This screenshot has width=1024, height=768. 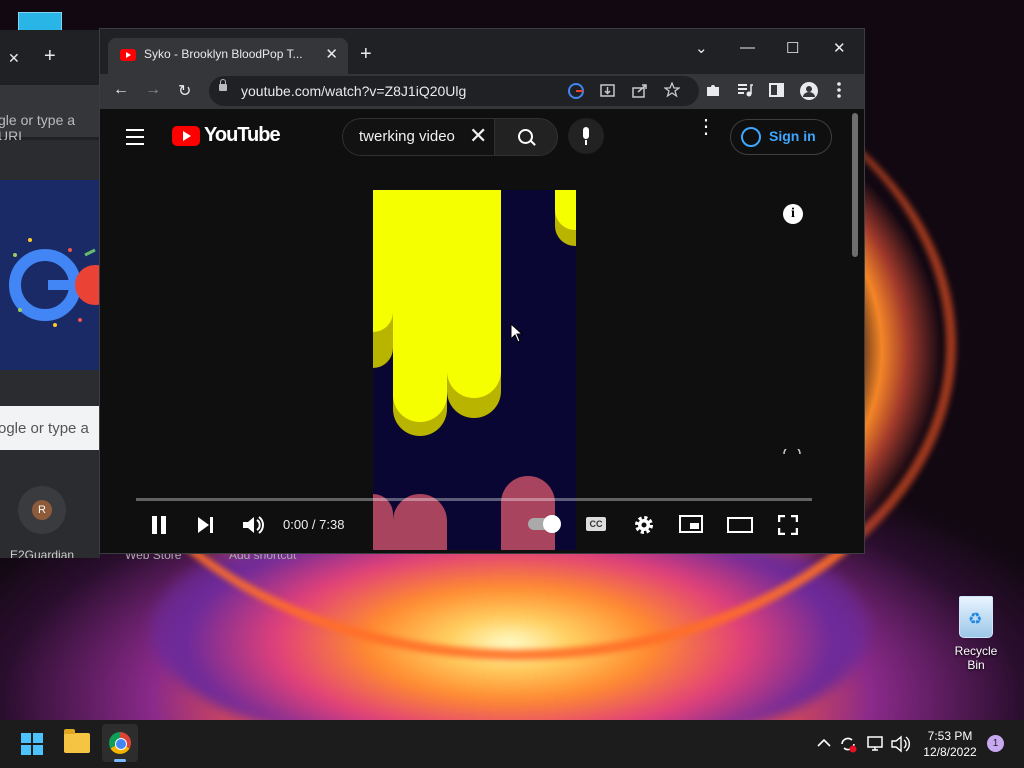 What do you see at coordinates (42, 553) in the screenshot?
I see `shortcut-label: E2Guardian` at bounding box center [42, 553].